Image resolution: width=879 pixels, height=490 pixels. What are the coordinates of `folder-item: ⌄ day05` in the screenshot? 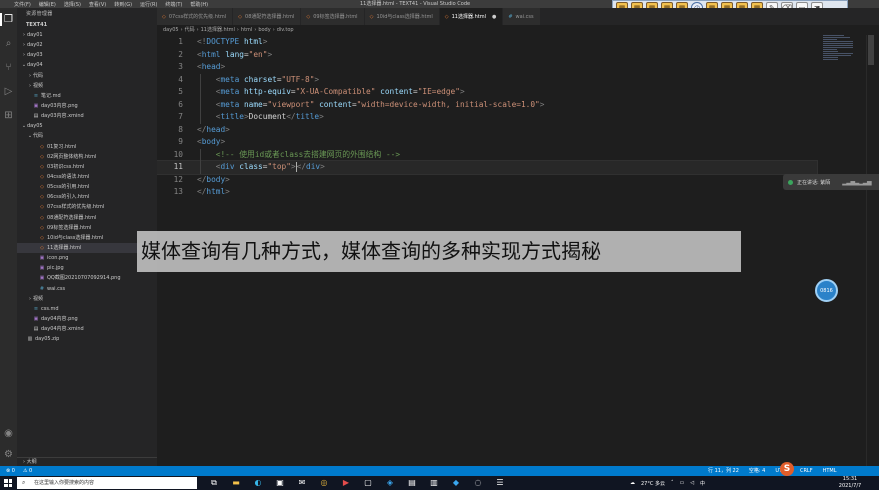 It's located at (87, 126).